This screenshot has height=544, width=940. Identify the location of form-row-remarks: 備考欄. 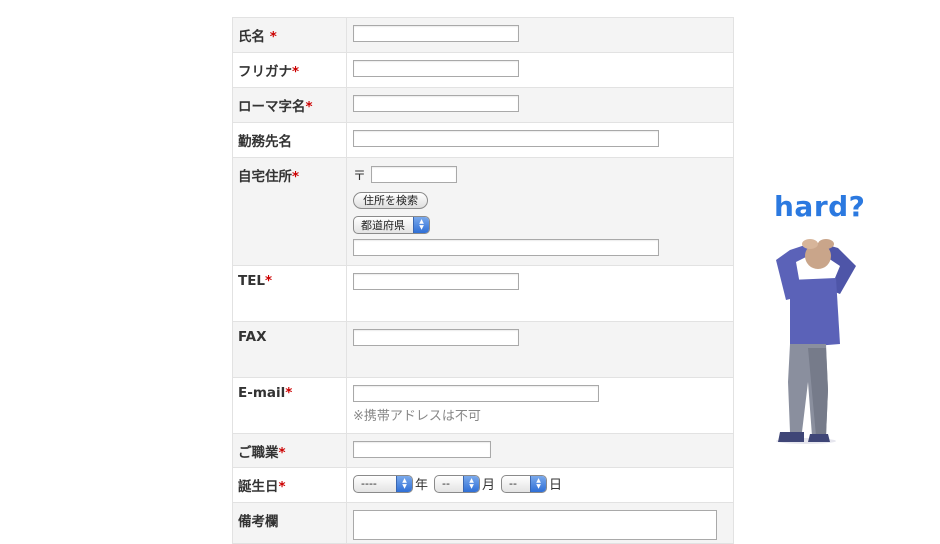
(483, 523).